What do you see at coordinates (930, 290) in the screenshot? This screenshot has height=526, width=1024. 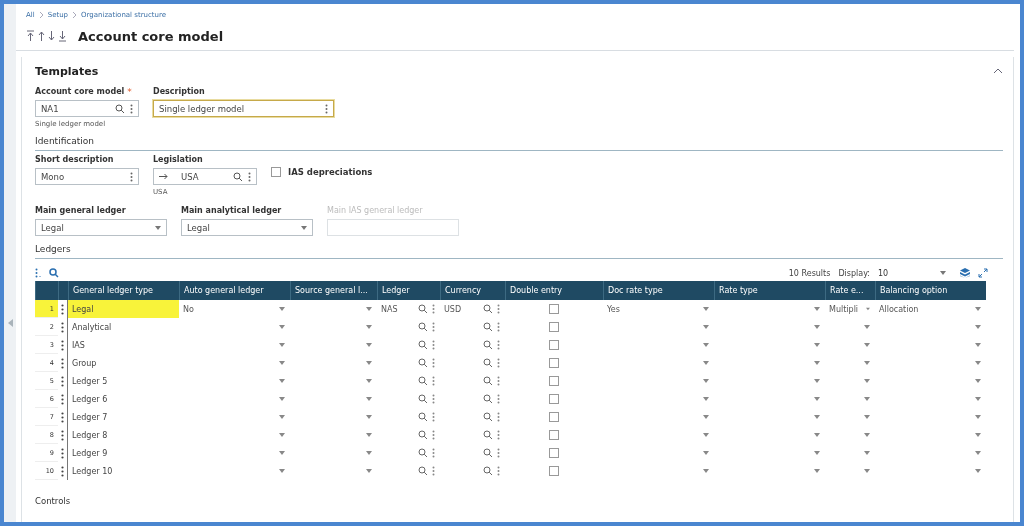 I see `column-header: Balancing option` at bounding box center [930, 290].